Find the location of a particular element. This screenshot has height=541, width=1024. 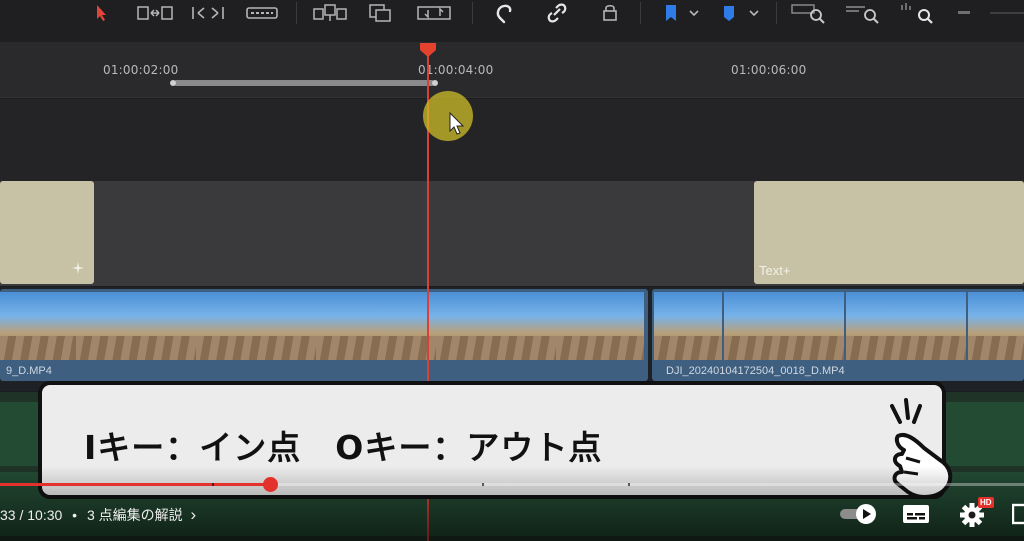

timeline-ruler: 01:00:02:00 01:00:04:00 01:00:06:00 is located at coordinates (512, 70).